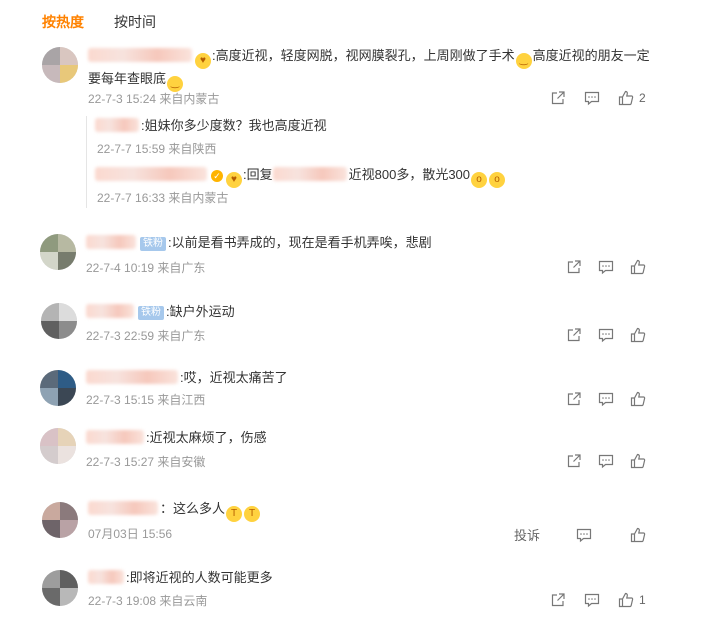 This screenshot has width=719, height=636. I want to click on comment-meta: 22-7-3 15:27 来自安徽, so click(146, 462).